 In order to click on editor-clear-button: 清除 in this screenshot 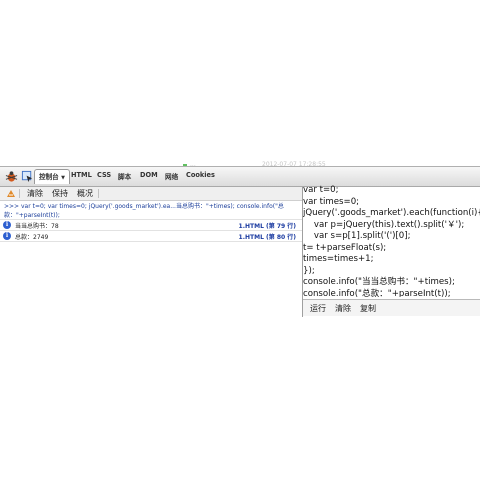, I will do `click(343, 308)`.